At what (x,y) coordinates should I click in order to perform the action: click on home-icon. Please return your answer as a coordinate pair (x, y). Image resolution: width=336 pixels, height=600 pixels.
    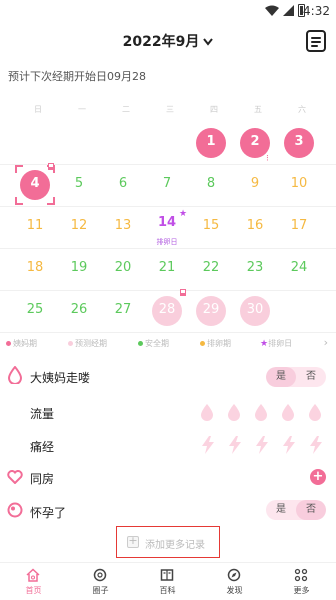
    Looking at the image, I should click on (33, 575).